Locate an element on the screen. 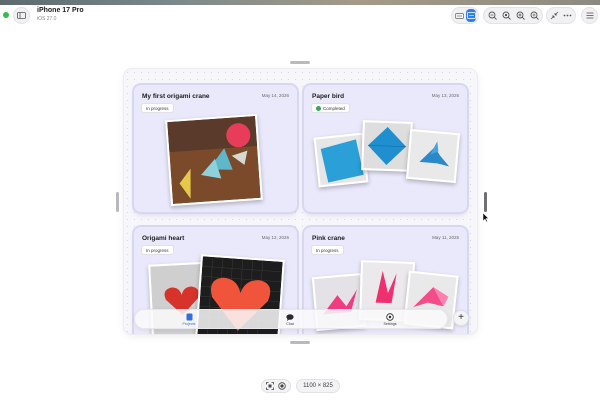  device-name: iPhone 17 Pro is located at coordinates (60, 10).